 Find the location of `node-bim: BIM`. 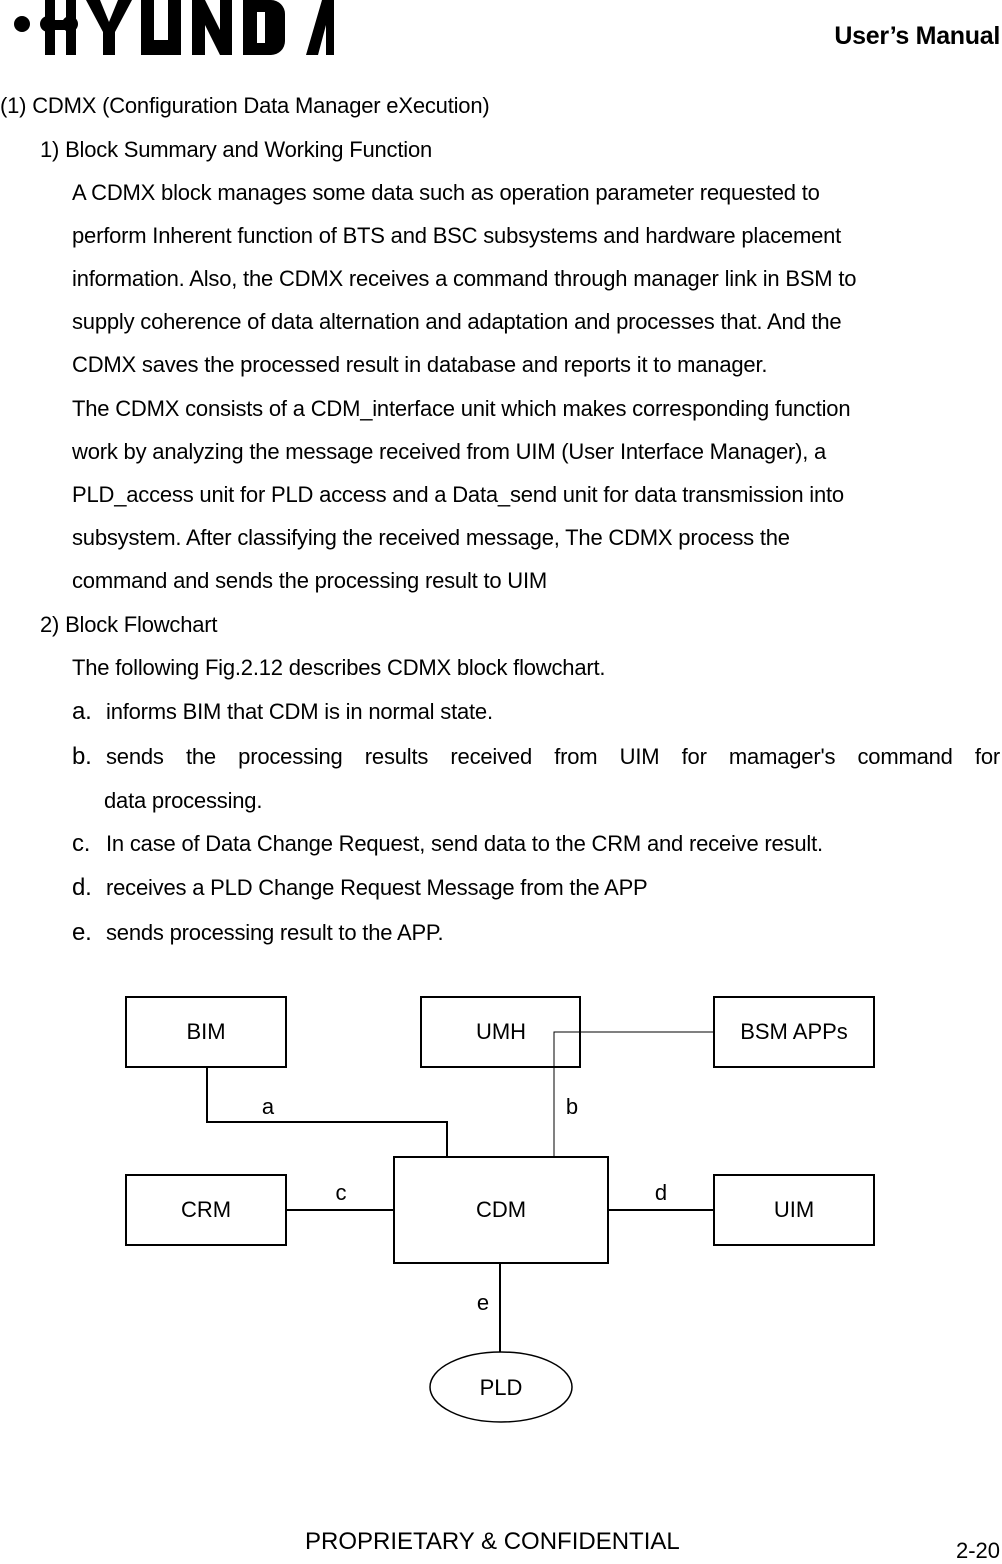

node-bim: BIM is located at coordinates (206, 1032).